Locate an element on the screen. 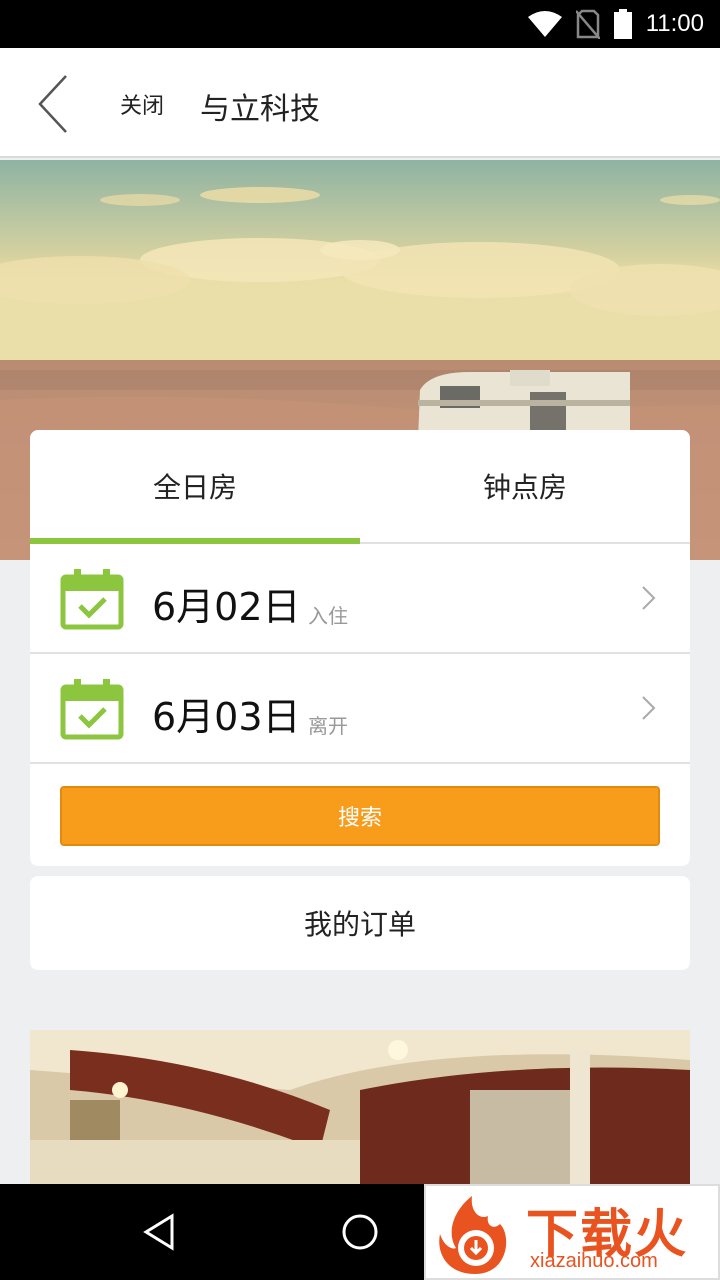 This screenshot has height=1280, width=720. flame-logo-icon is located at coordinates (473, 1235).